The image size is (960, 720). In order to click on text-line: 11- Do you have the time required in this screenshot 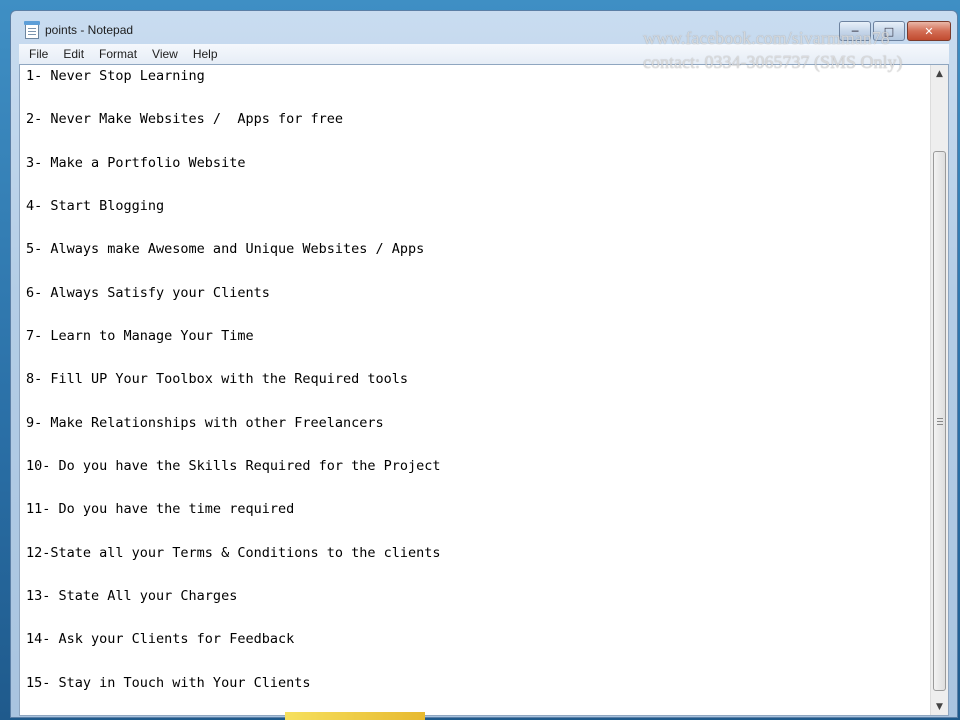, I will do `click(160, 509)`.